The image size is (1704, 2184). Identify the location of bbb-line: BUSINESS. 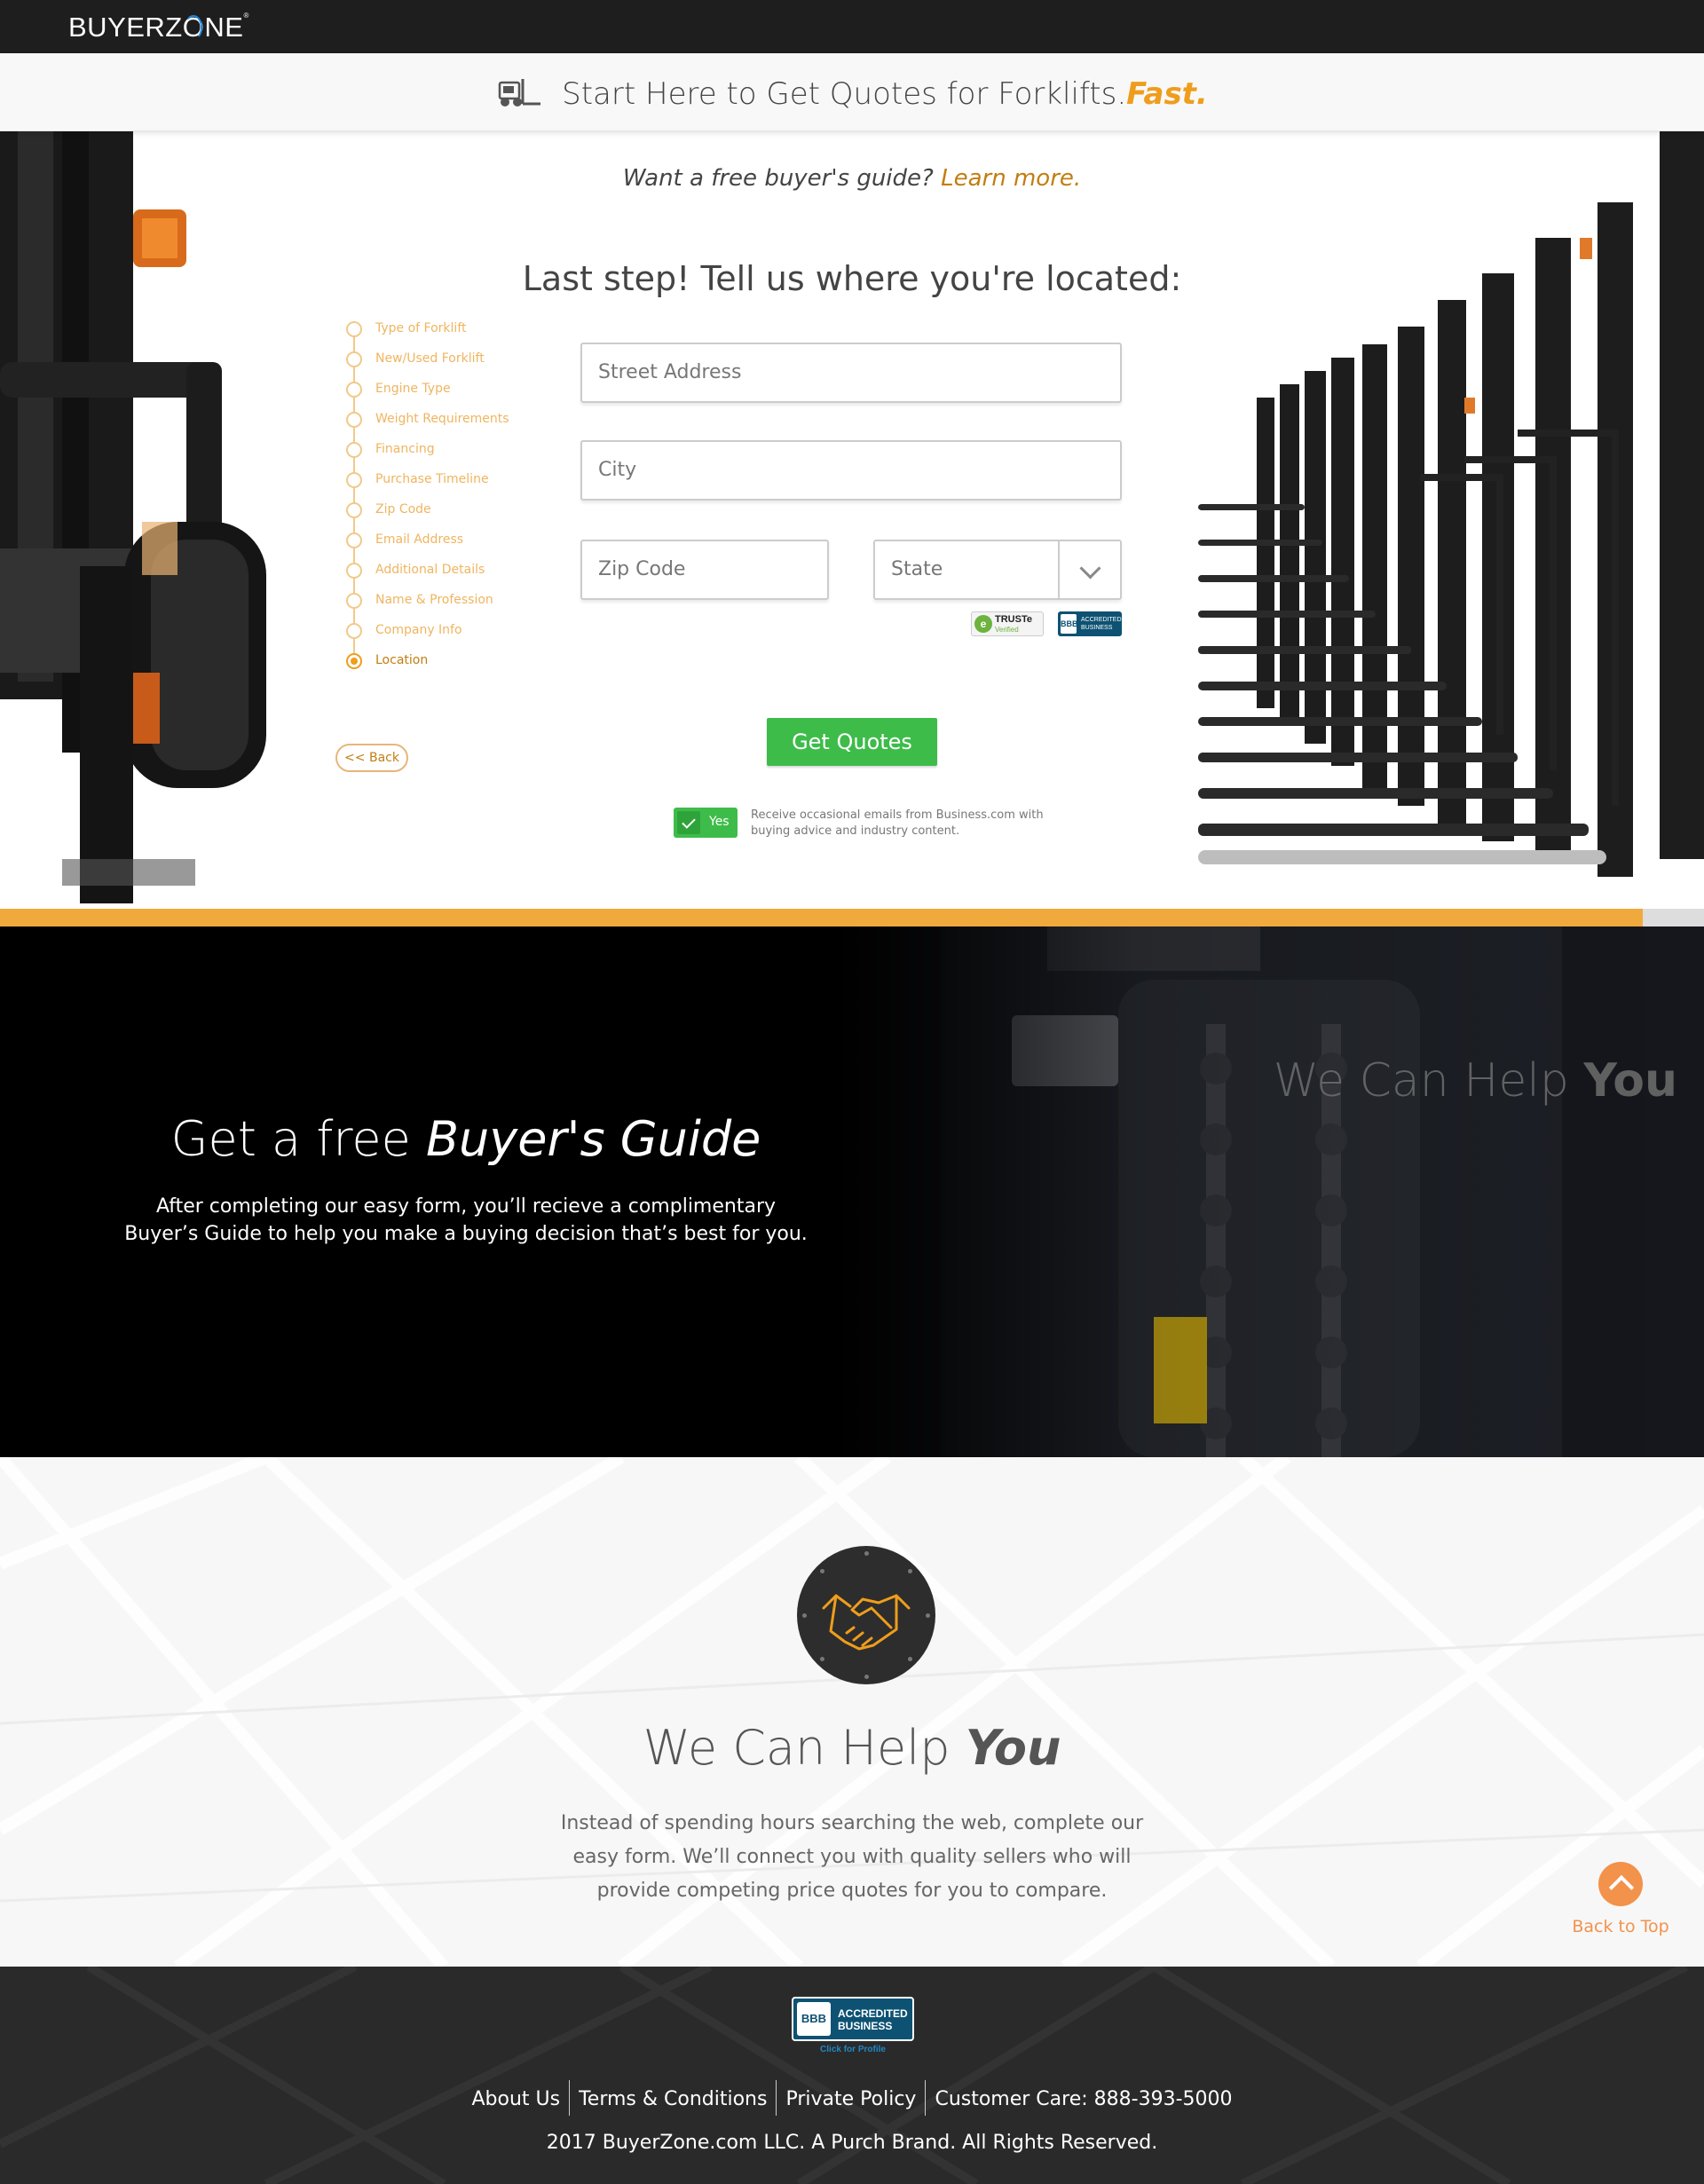
(865, 2026).